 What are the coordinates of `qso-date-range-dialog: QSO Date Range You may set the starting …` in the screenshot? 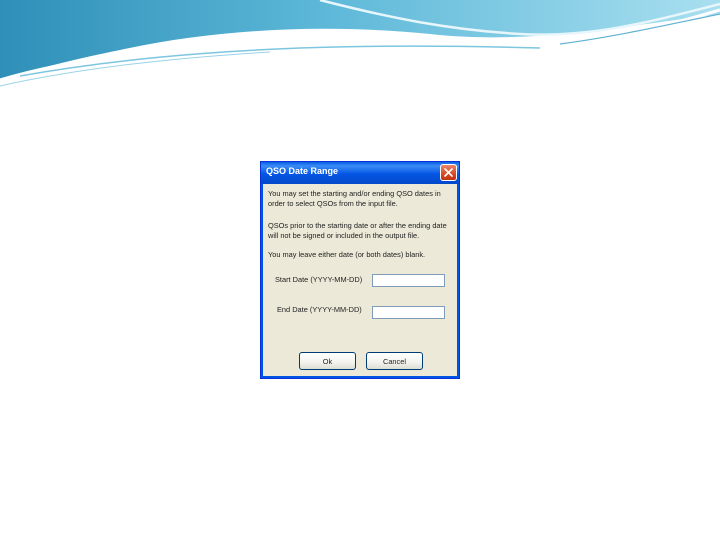 It's located at (360, 270).